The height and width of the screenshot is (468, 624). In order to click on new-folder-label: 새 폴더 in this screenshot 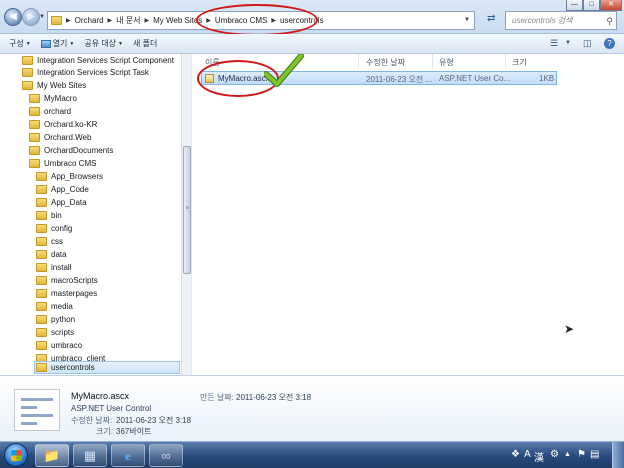, I will do `click(145, 43)`.